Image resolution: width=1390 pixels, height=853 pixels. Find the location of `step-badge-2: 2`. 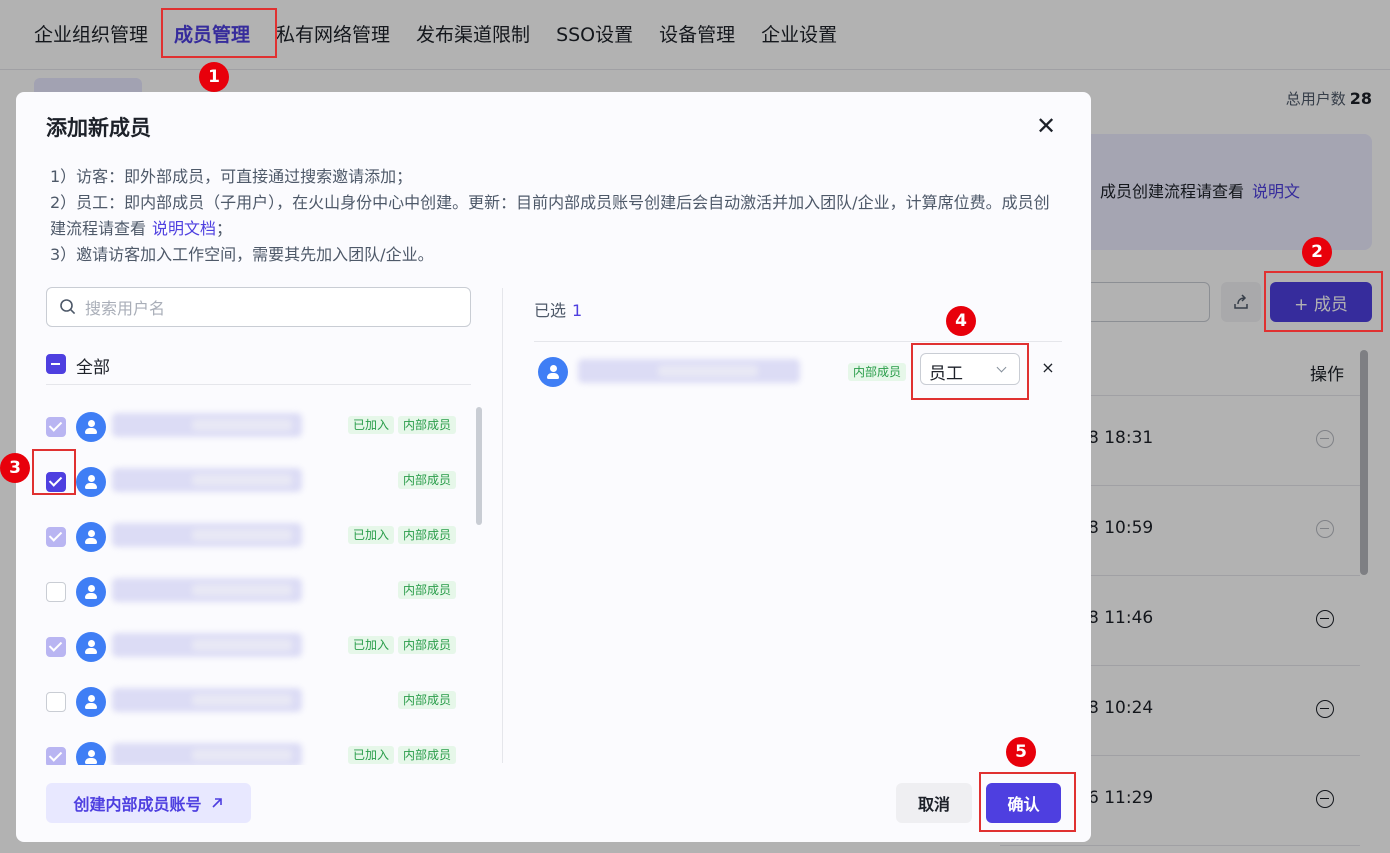

step-badge-2: 2 is located at coordinates (1317, 252).